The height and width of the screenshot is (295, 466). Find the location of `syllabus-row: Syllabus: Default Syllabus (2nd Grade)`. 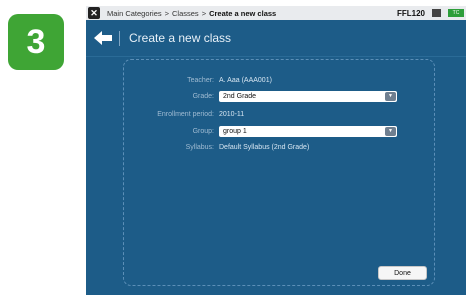

syllabus-row: Syllabus: Default Syllabus (2nd Grade) is located at coordinates (279, 147).